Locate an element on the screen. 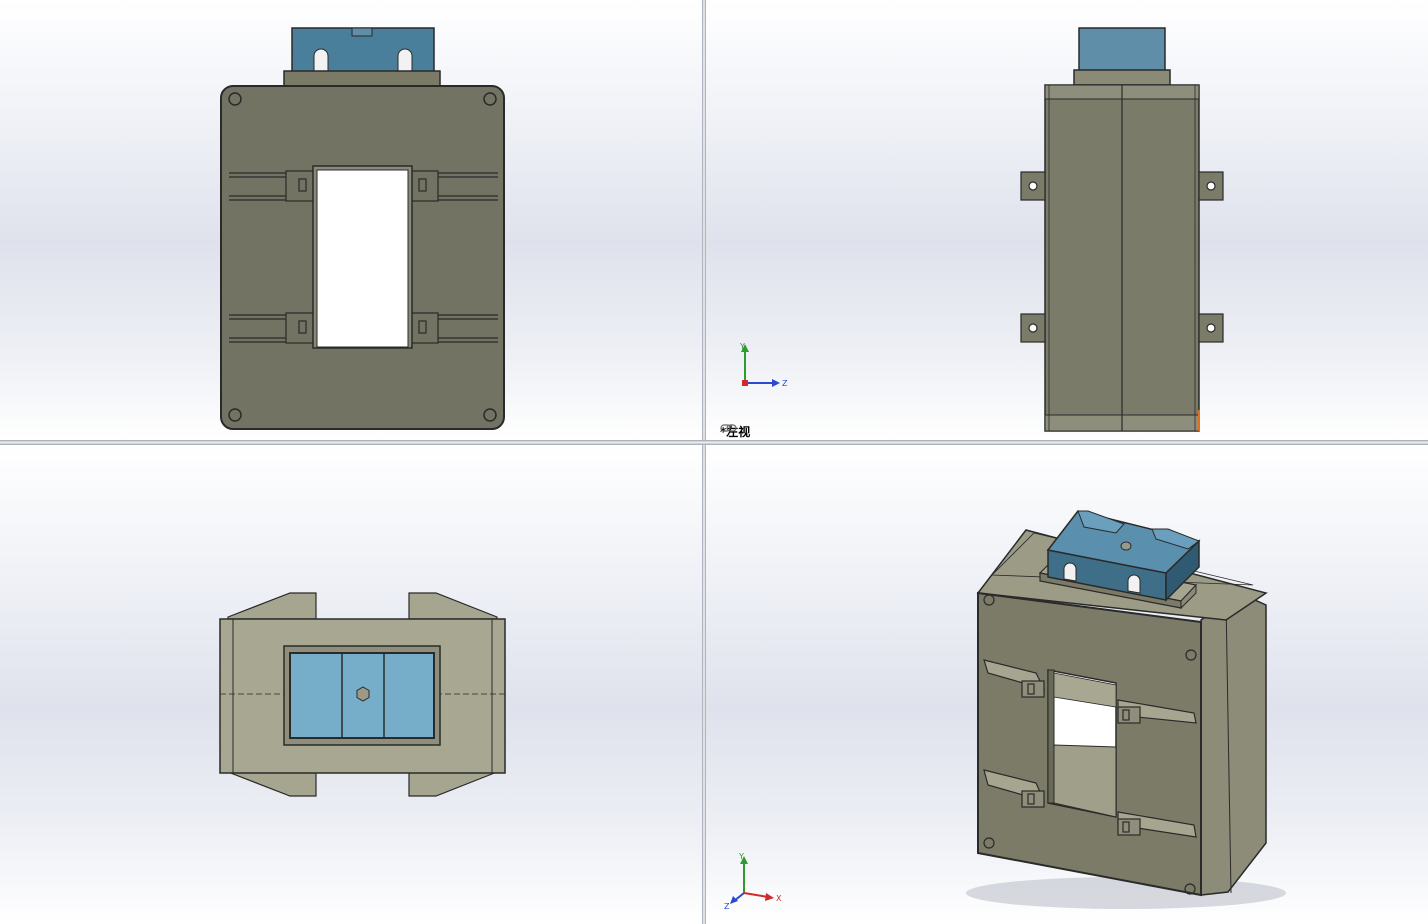 The image size is (1428, 924). left-view-model is located at coordinates (1122, 229).